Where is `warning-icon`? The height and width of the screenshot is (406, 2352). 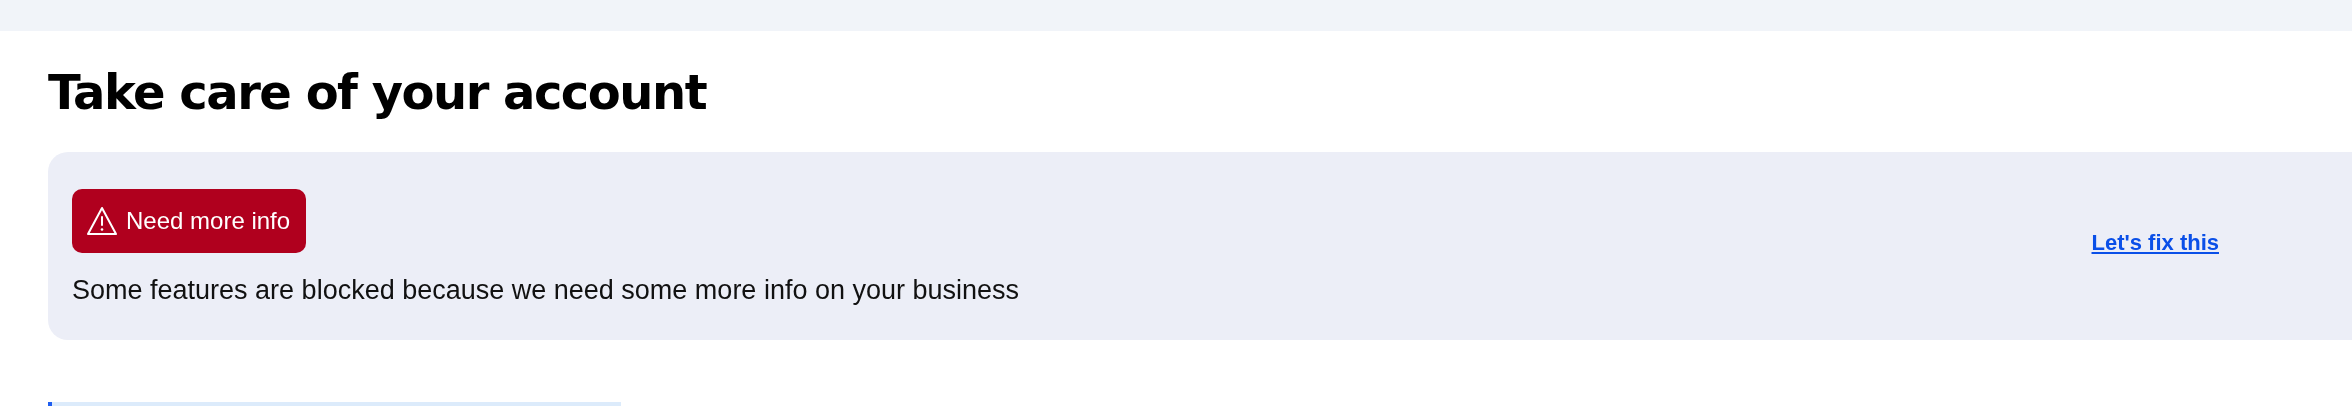
warning-icon is located at coordinates (102, 220).